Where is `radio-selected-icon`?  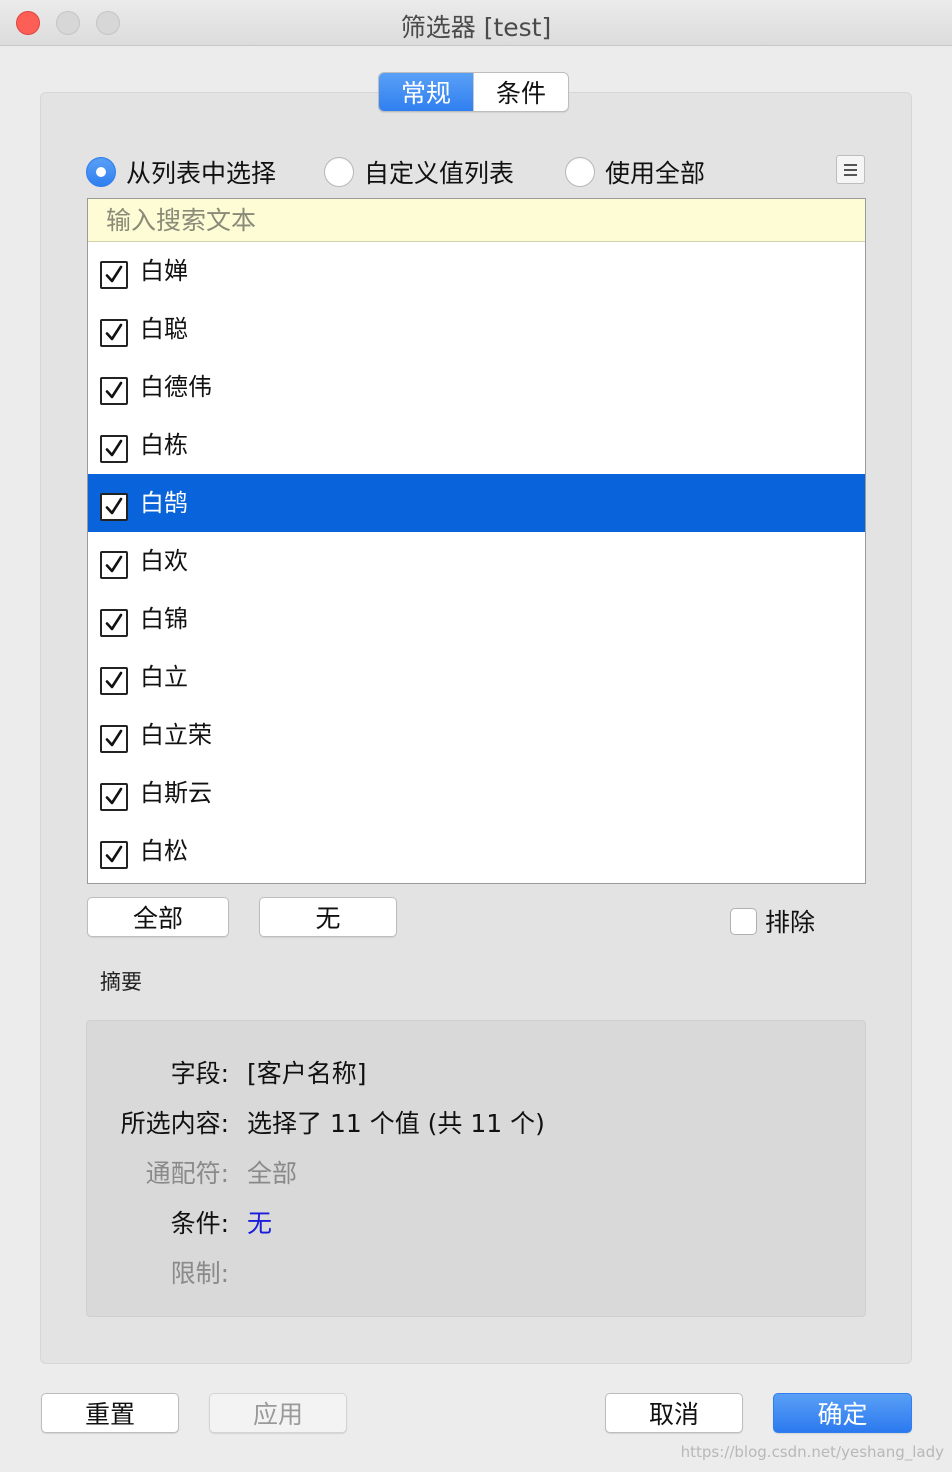
radio-selected-icon is located at coordinates (101, 172).